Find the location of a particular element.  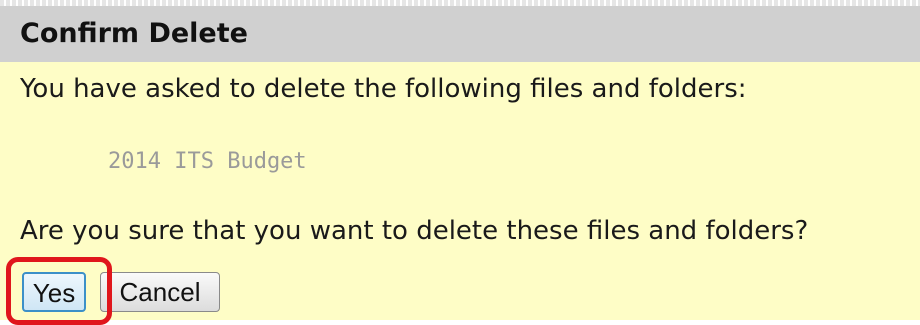

file-item: 2014 ITS Budget is located at coordinates (207, 161).